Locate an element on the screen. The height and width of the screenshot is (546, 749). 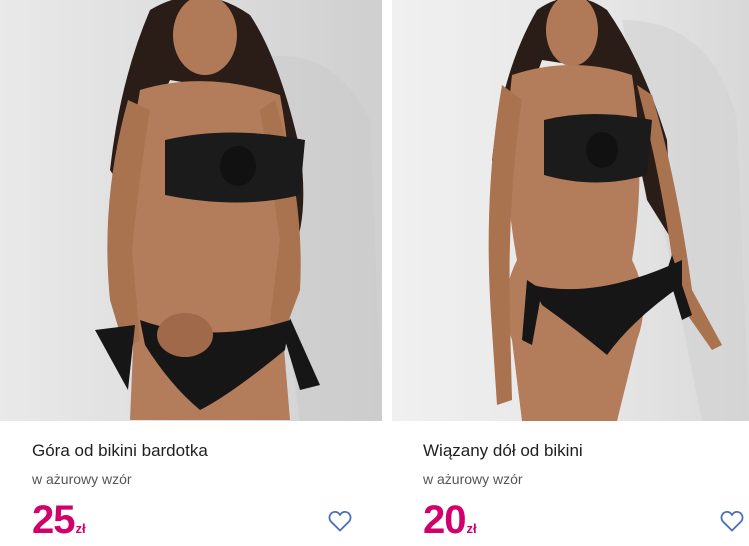
price-amount: 20 is located at coordinates (444, 520).